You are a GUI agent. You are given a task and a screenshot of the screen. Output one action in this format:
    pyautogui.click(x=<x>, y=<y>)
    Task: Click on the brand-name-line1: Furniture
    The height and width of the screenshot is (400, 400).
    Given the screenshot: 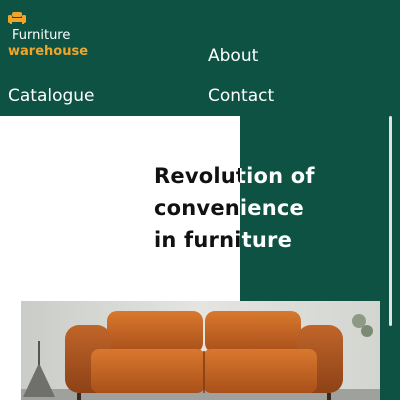 What is the action you would take?
    pyautogui.click(x=41, y=35)
    